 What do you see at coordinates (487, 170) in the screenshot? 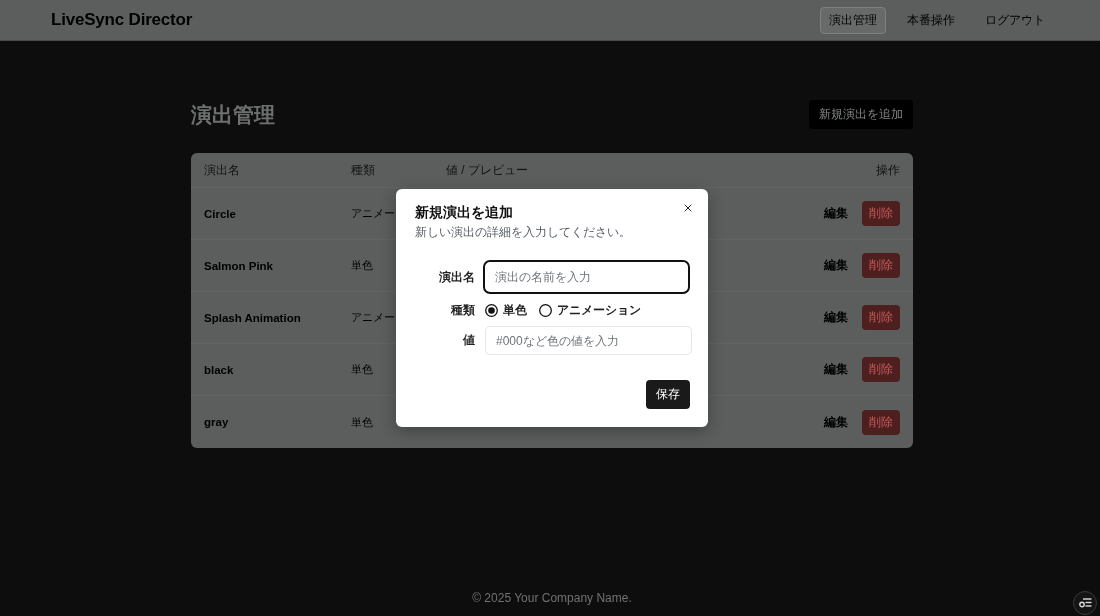
I see `column-header: 値 / プレビュー` at bounding box center [487, 170].